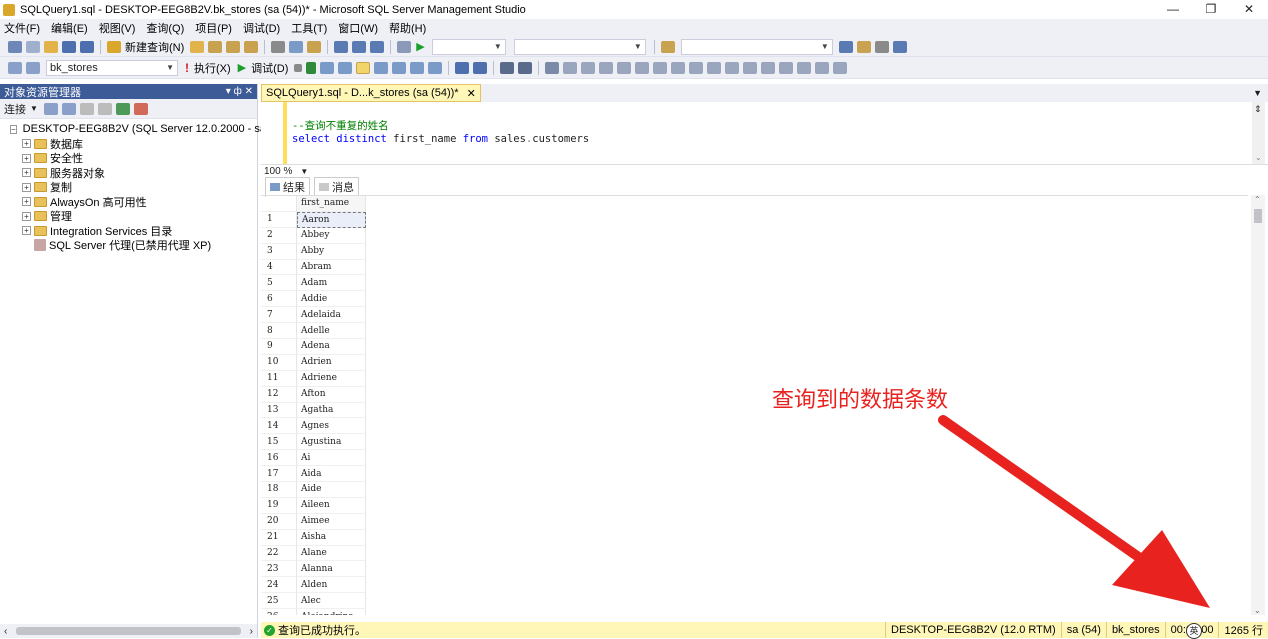  I want to click on same-size-icon, so click(714, 67).